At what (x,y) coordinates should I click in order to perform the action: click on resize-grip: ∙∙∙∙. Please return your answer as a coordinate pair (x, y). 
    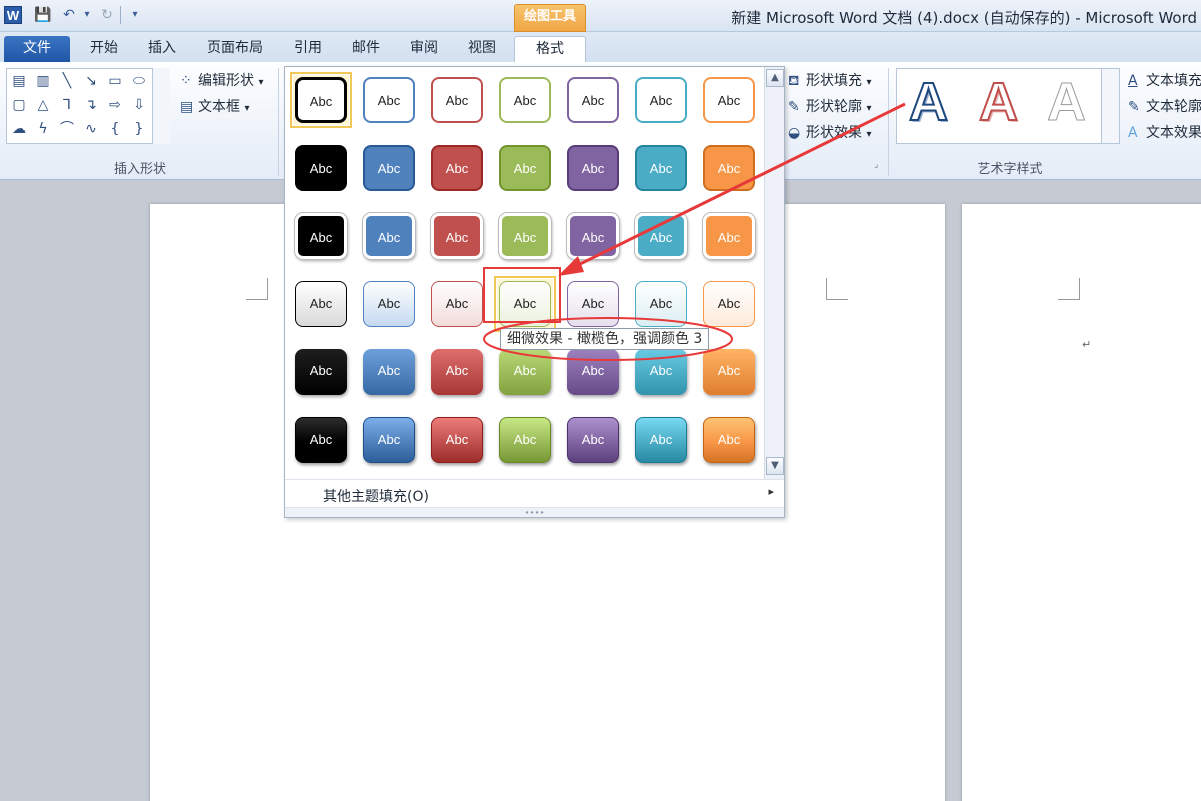
    Looking at the image, I should click on (534, 512).